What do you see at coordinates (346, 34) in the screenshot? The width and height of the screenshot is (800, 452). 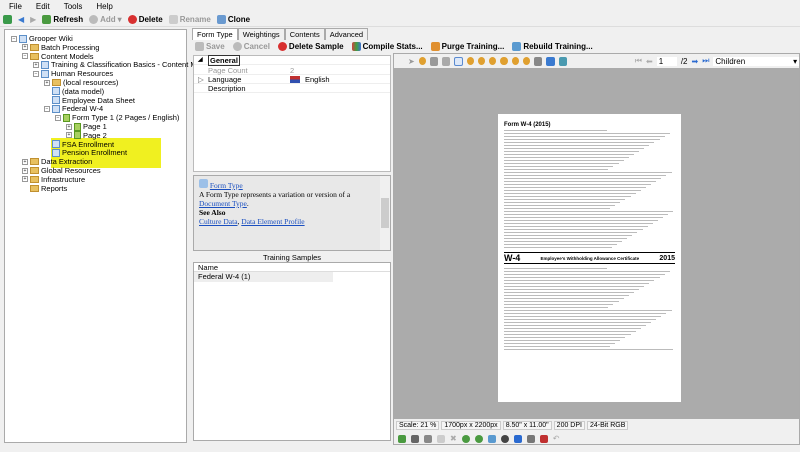 I see `tab-advanced: Advanced` at bounding box center [346, 34].